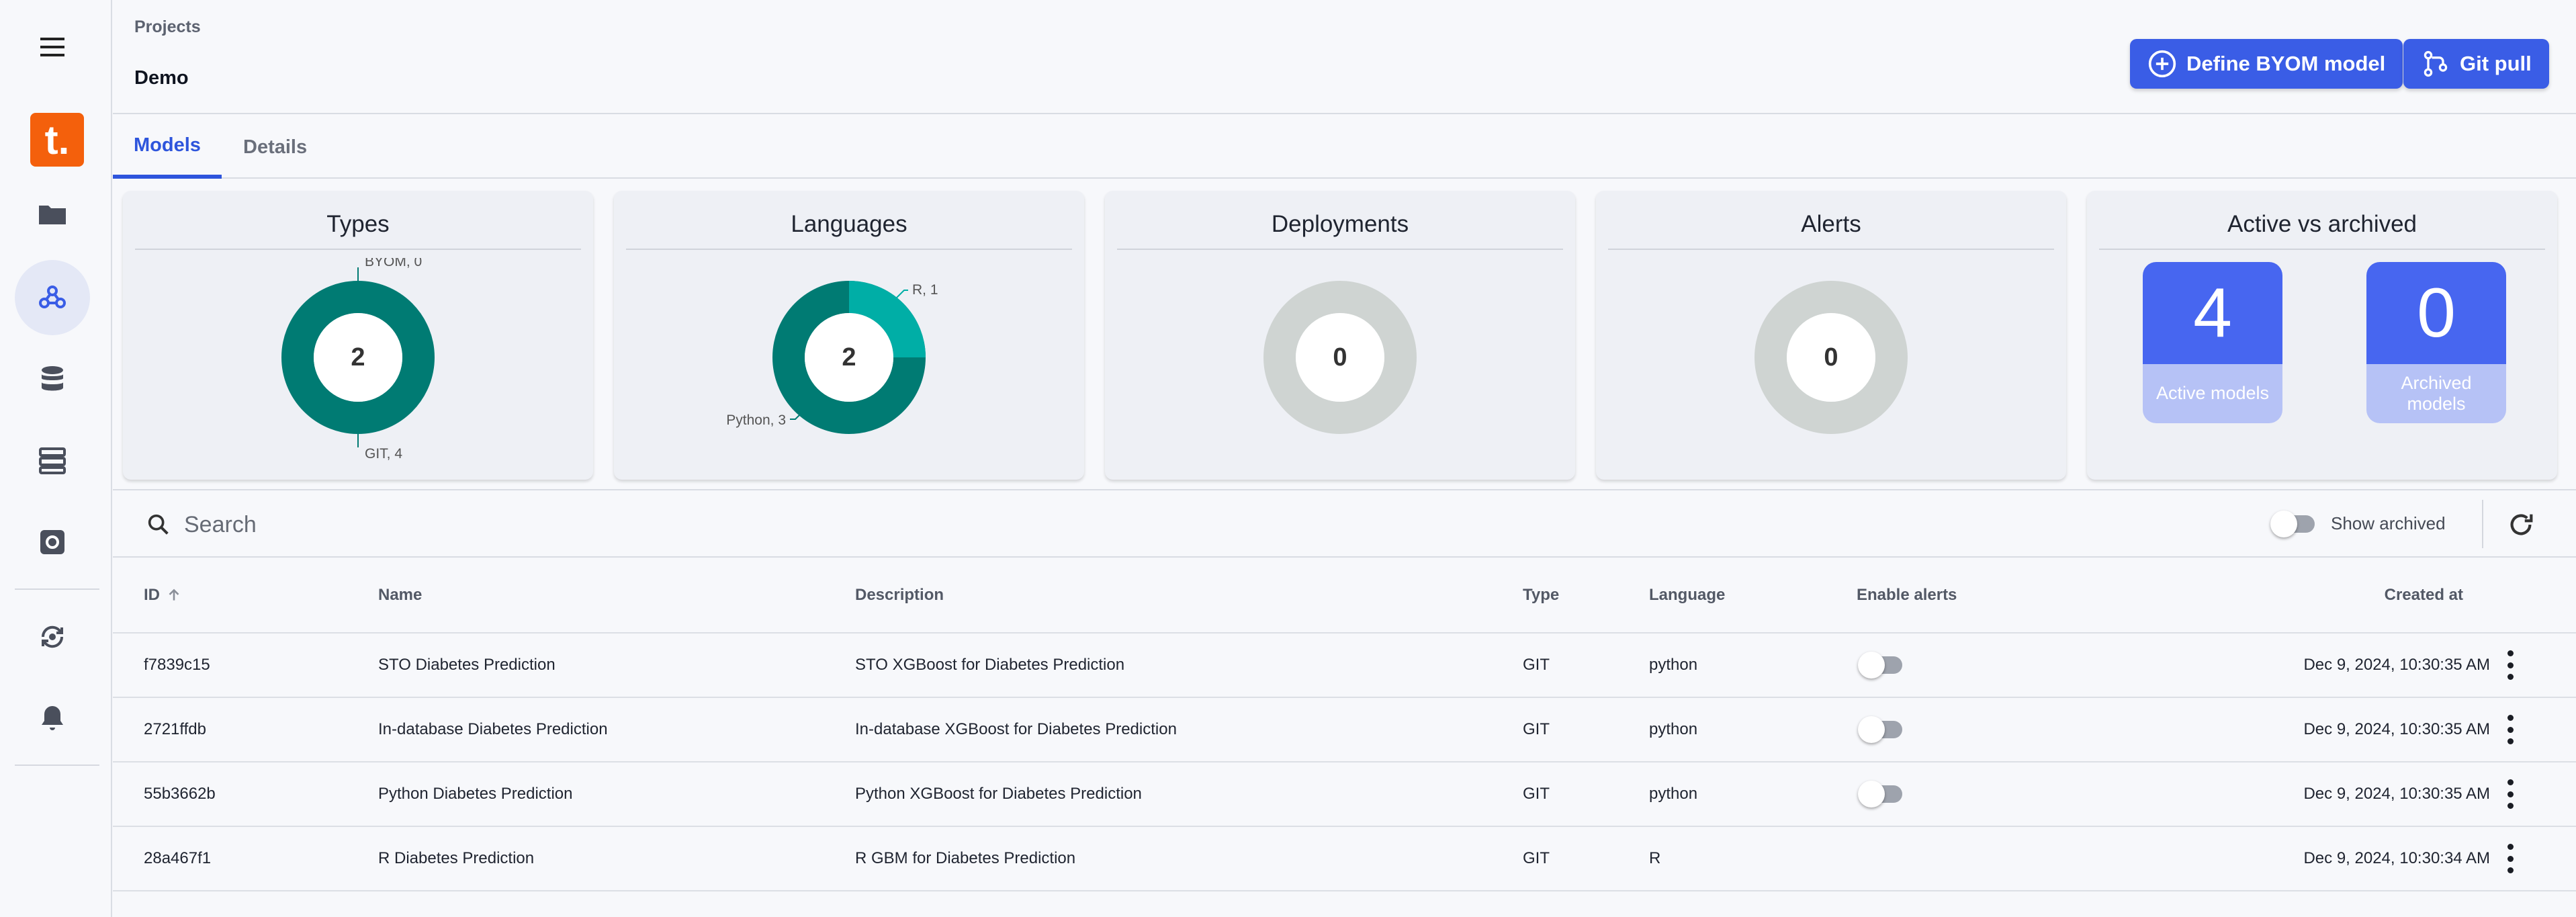 The image size is (2576, 917). Describe the element at coordinates (275, 147) in the screenshot. I see `tab-details: Details` at that location.